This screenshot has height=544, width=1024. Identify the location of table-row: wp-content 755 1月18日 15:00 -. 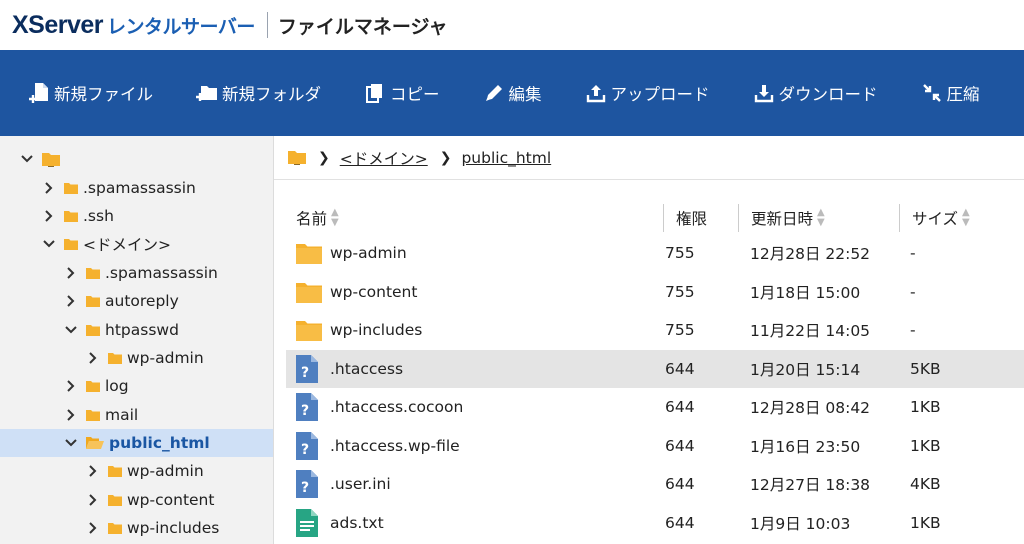
(655, 292).